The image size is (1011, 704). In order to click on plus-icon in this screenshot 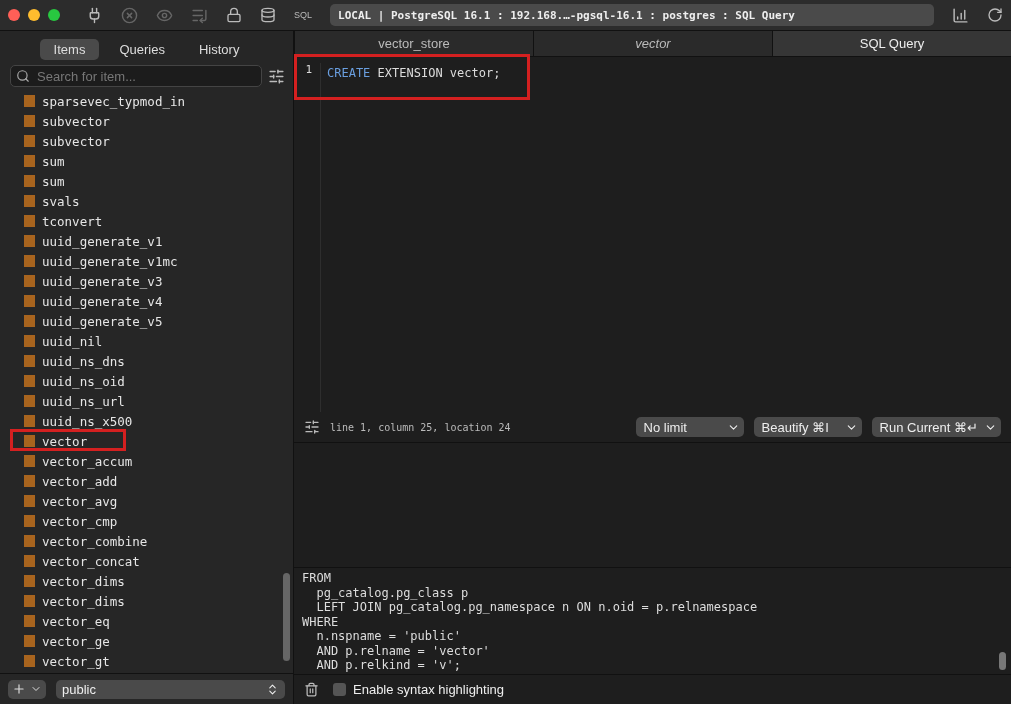, I will do `click(19, 689)`.